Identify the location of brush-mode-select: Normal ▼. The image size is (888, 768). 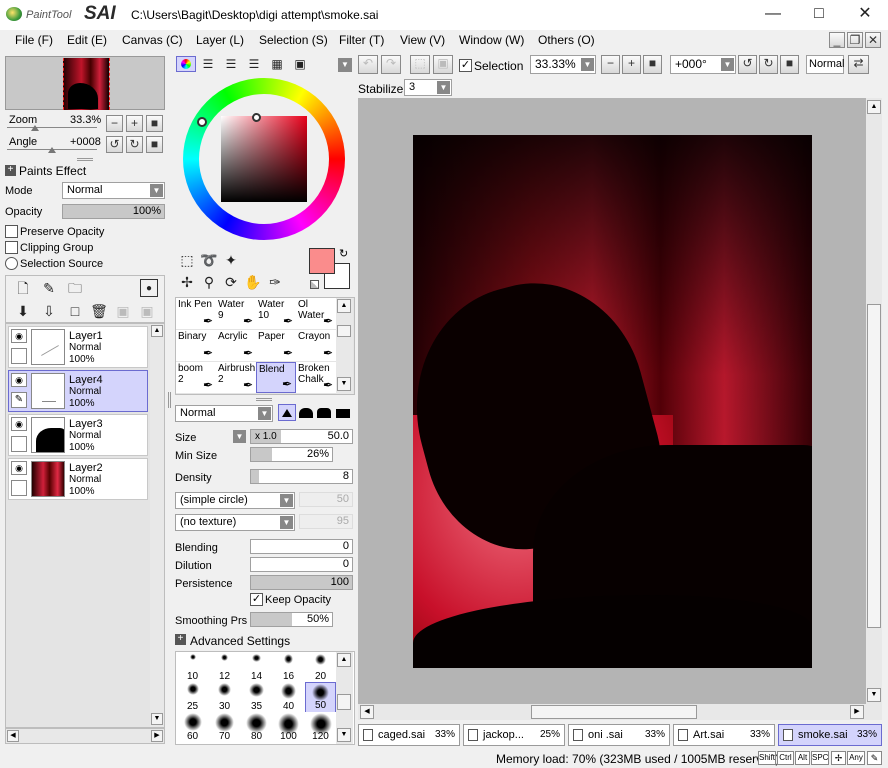
(224, 413).